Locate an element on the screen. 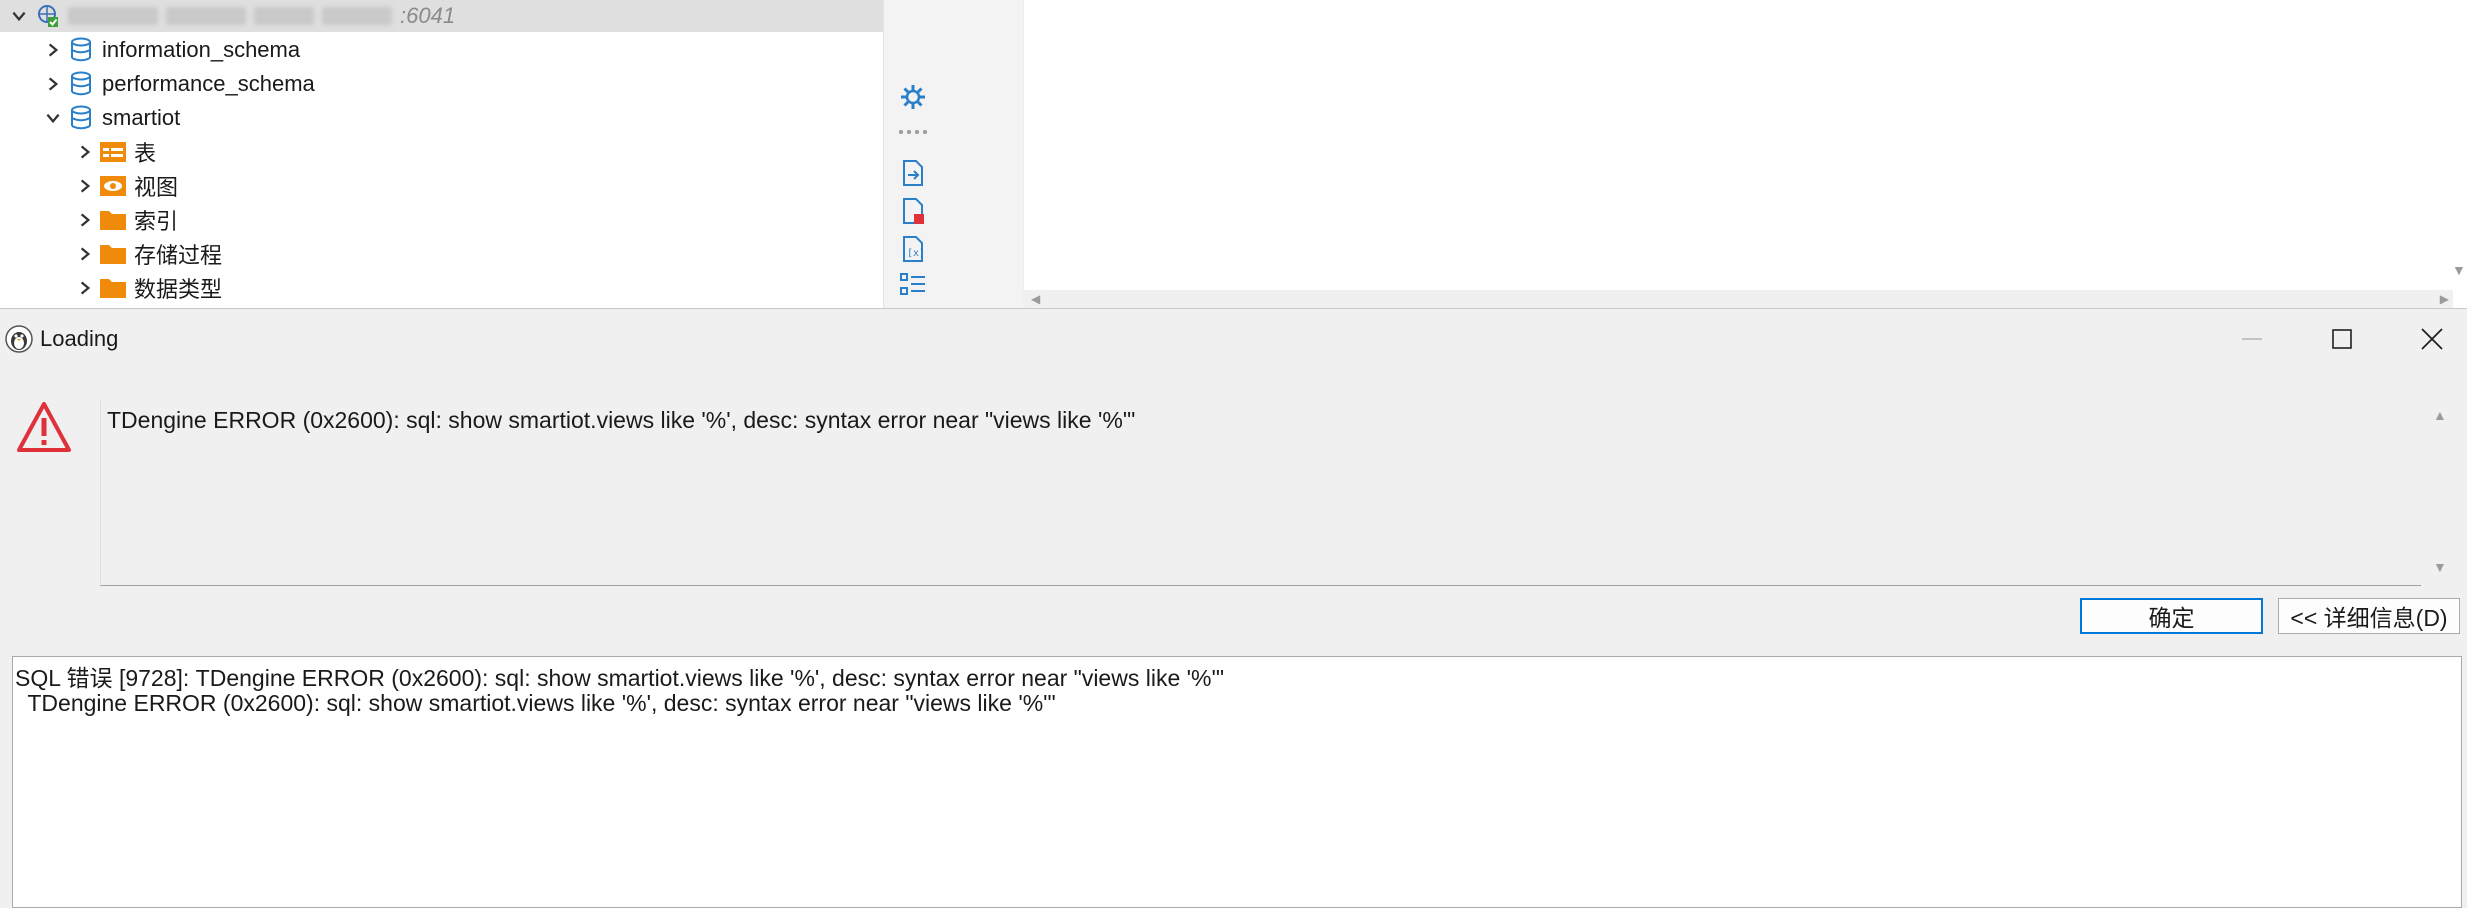  scroll-up-arrow-icon: ▲ is located at coordinates (2440, 415).